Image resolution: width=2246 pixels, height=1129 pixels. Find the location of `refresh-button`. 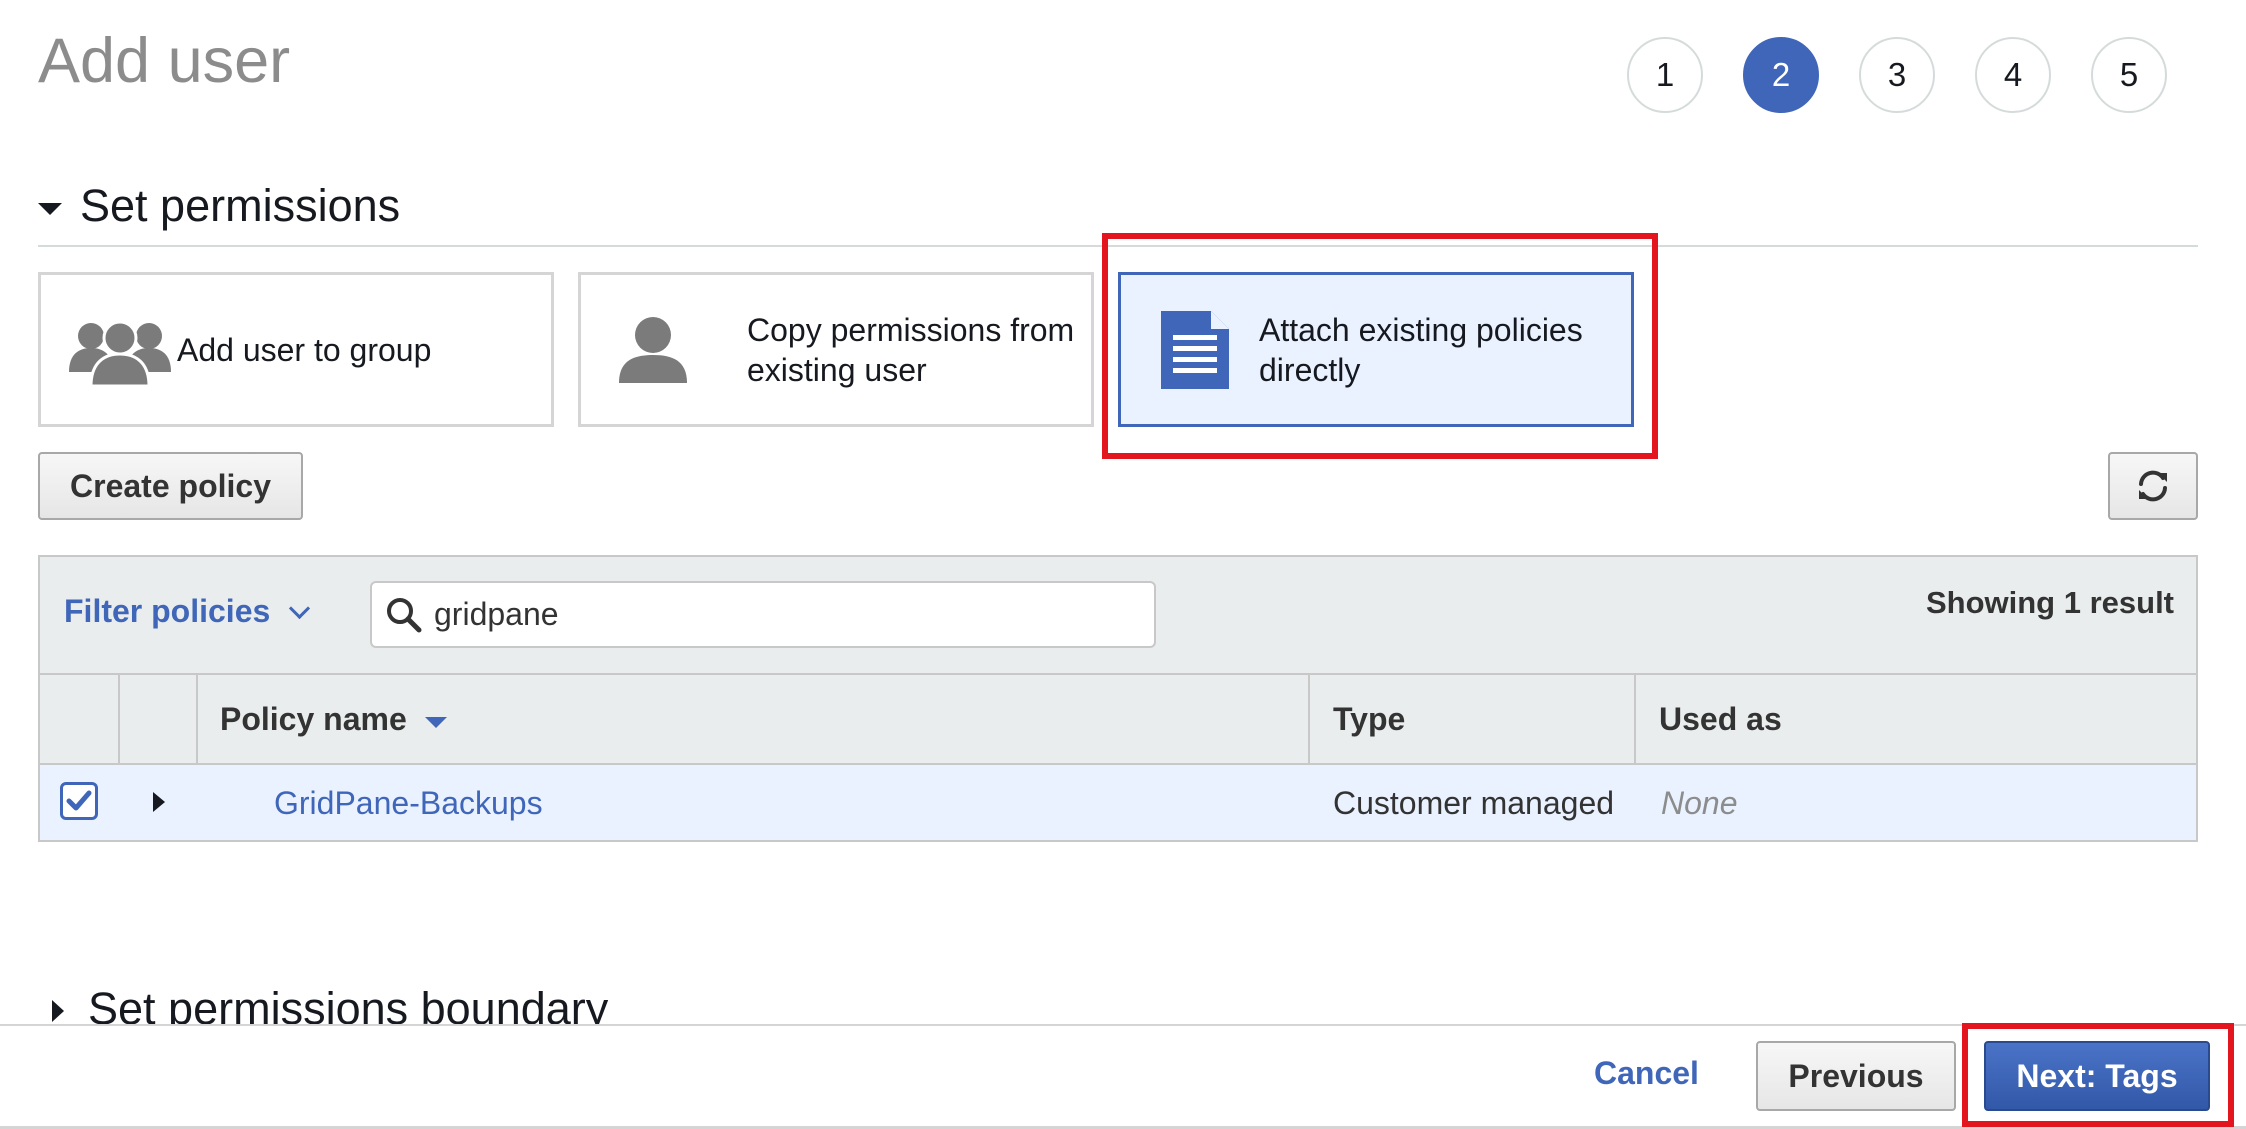

refresh-button is located at coordinates (2153, 486).